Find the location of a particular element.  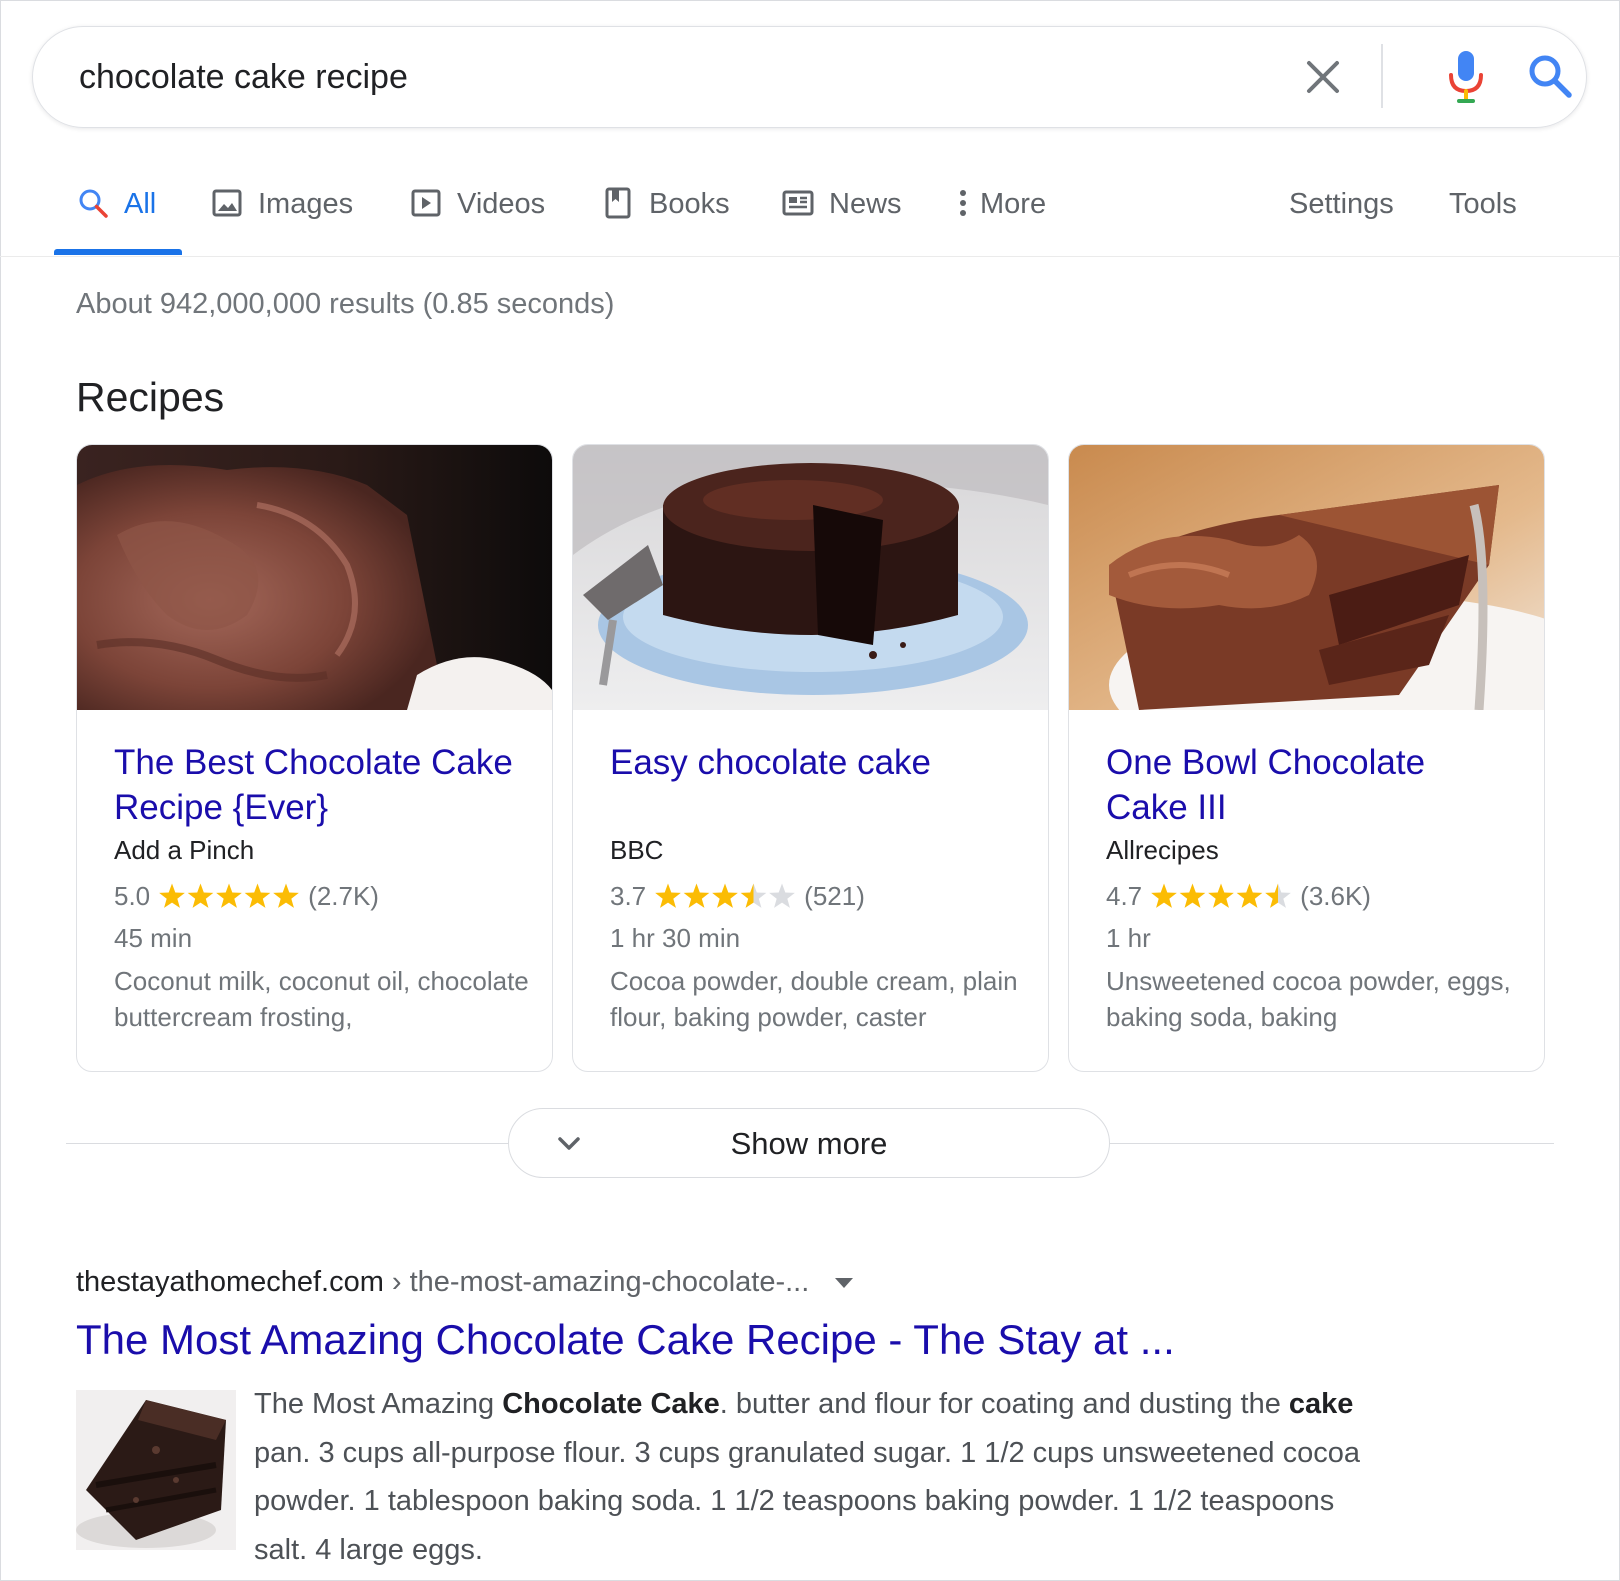

recipe-title: One Bowl Chocolate Cake III is located at coordinates (1311, 785).